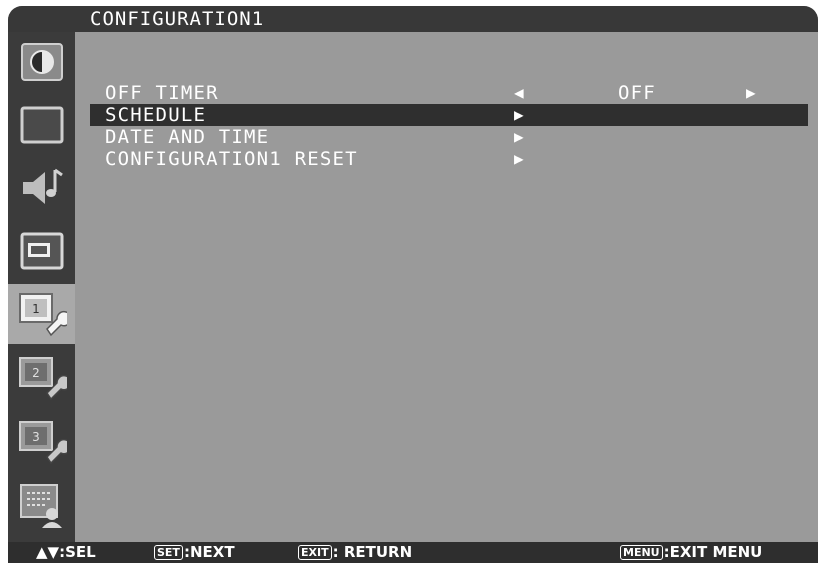  I want to click on menu-item-off-timer: OFF TIMER ◀ OFF ▶, so click(449, 93).